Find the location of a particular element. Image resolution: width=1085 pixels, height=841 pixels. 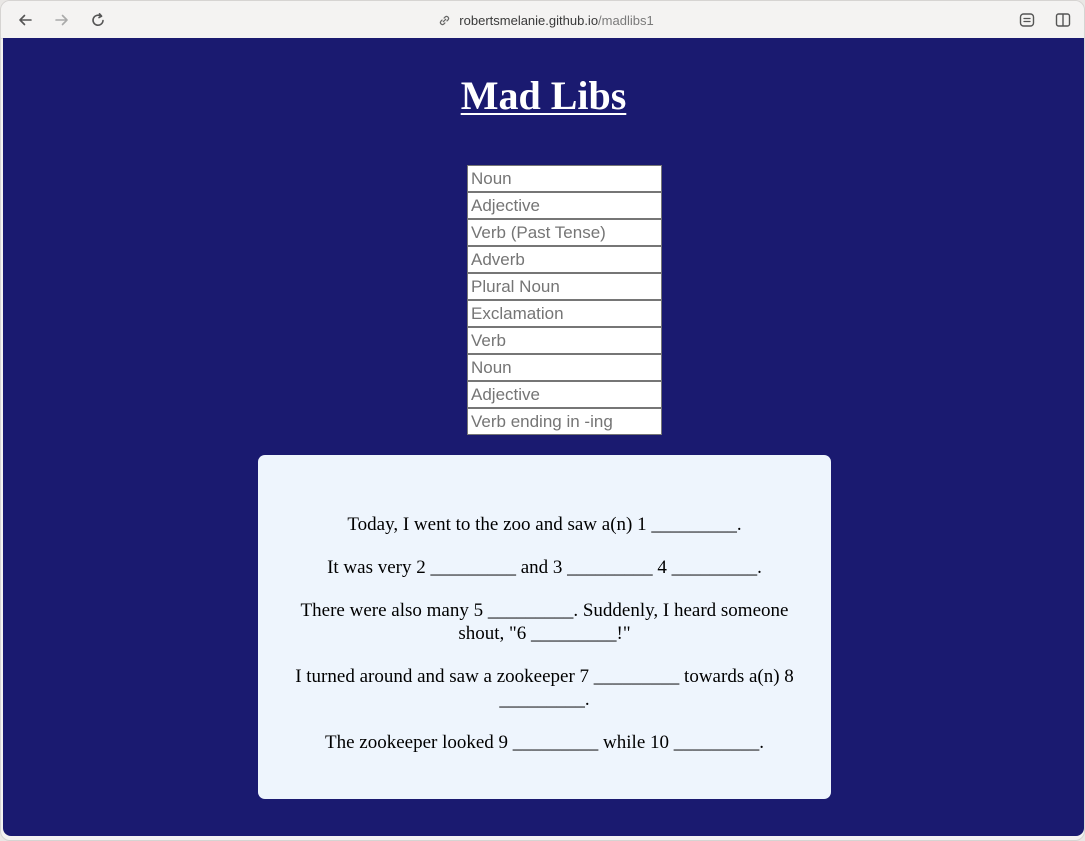

sidebar-button is located at coordinates (1063, 20).